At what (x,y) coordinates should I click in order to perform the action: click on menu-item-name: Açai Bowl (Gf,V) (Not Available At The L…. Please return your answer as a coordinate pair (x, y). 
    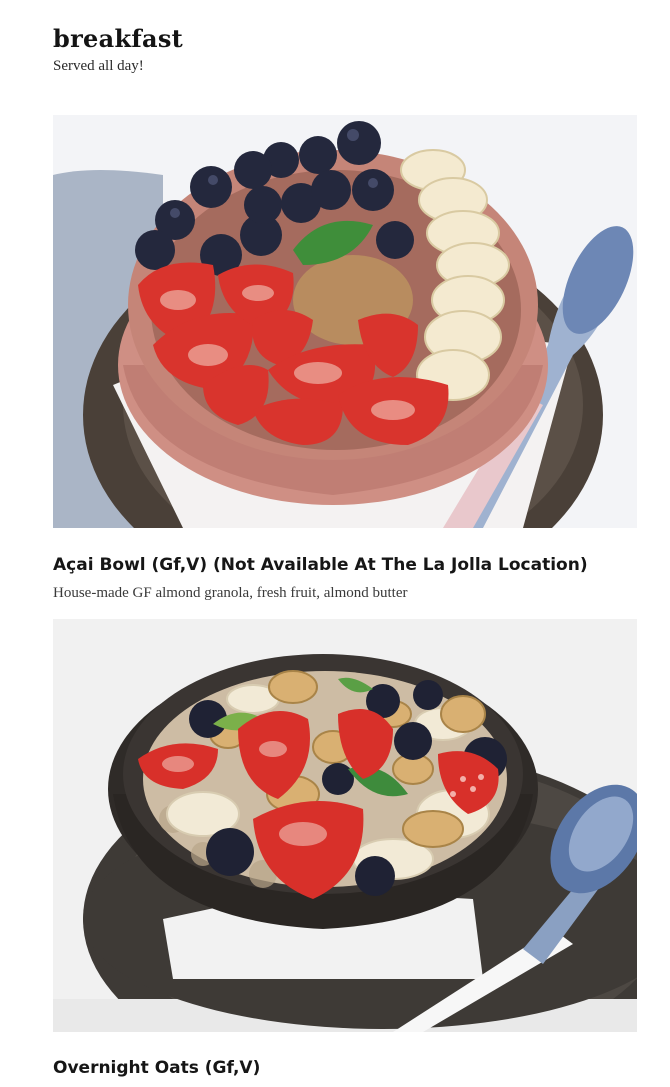
    Looking at the image, I should click on (320, 565).